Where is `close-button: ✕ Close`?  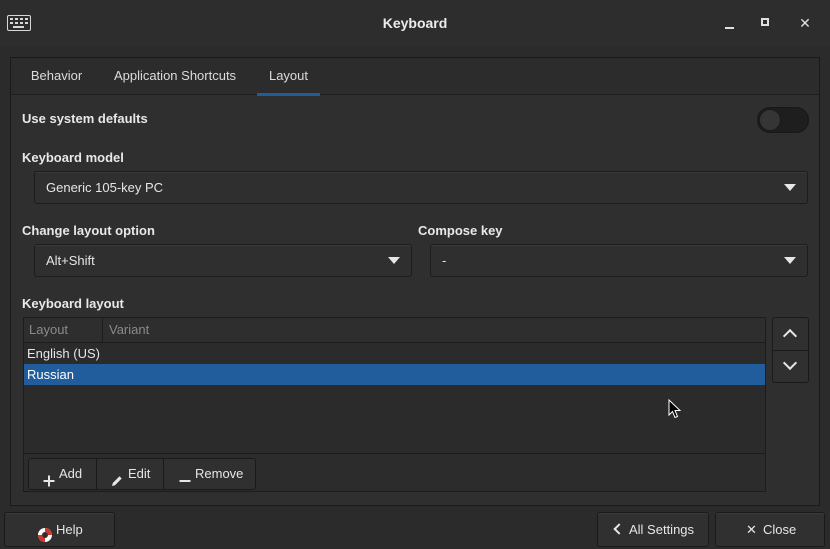 close-button: ✕ Close is located at coordinates (770, 529).